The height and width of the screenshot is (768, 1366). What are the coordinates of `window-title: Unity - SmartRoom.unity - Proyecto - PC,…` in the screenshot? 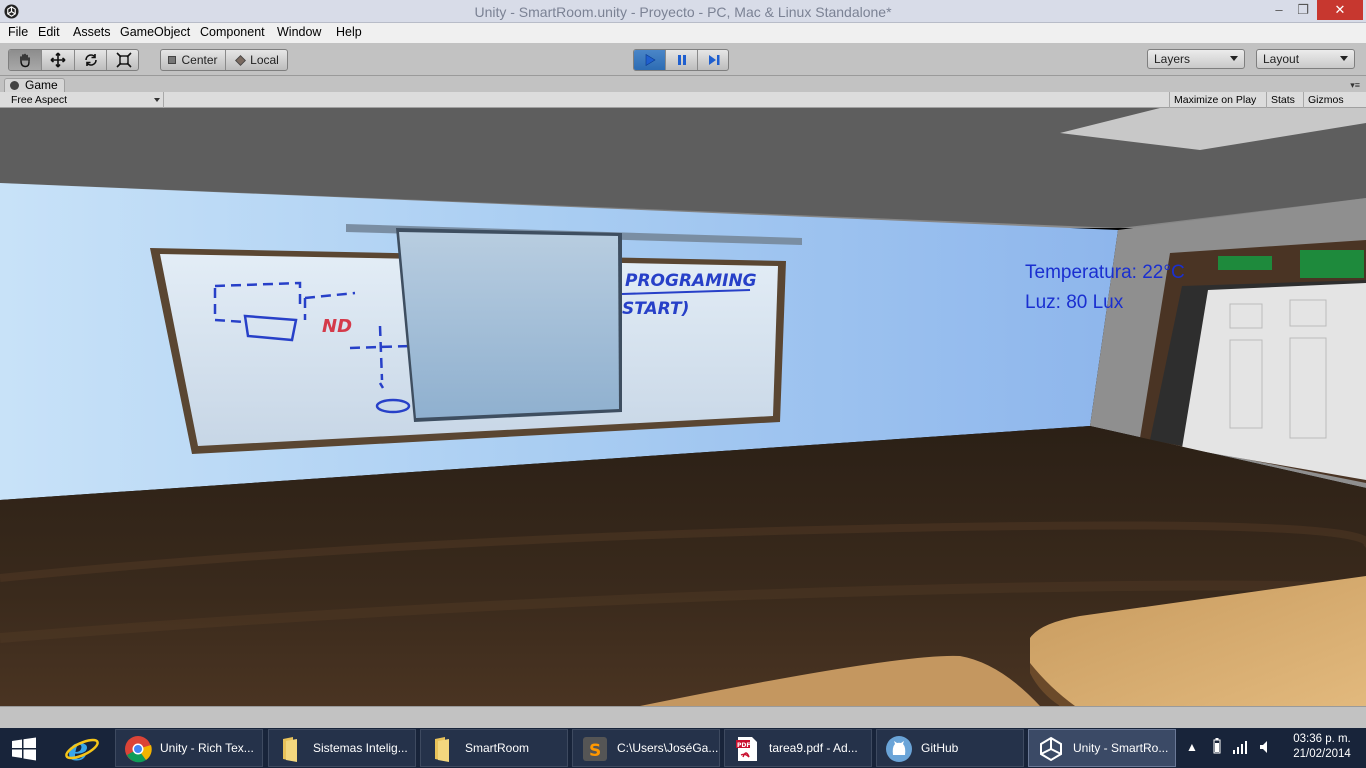 It's located at (683, 12).